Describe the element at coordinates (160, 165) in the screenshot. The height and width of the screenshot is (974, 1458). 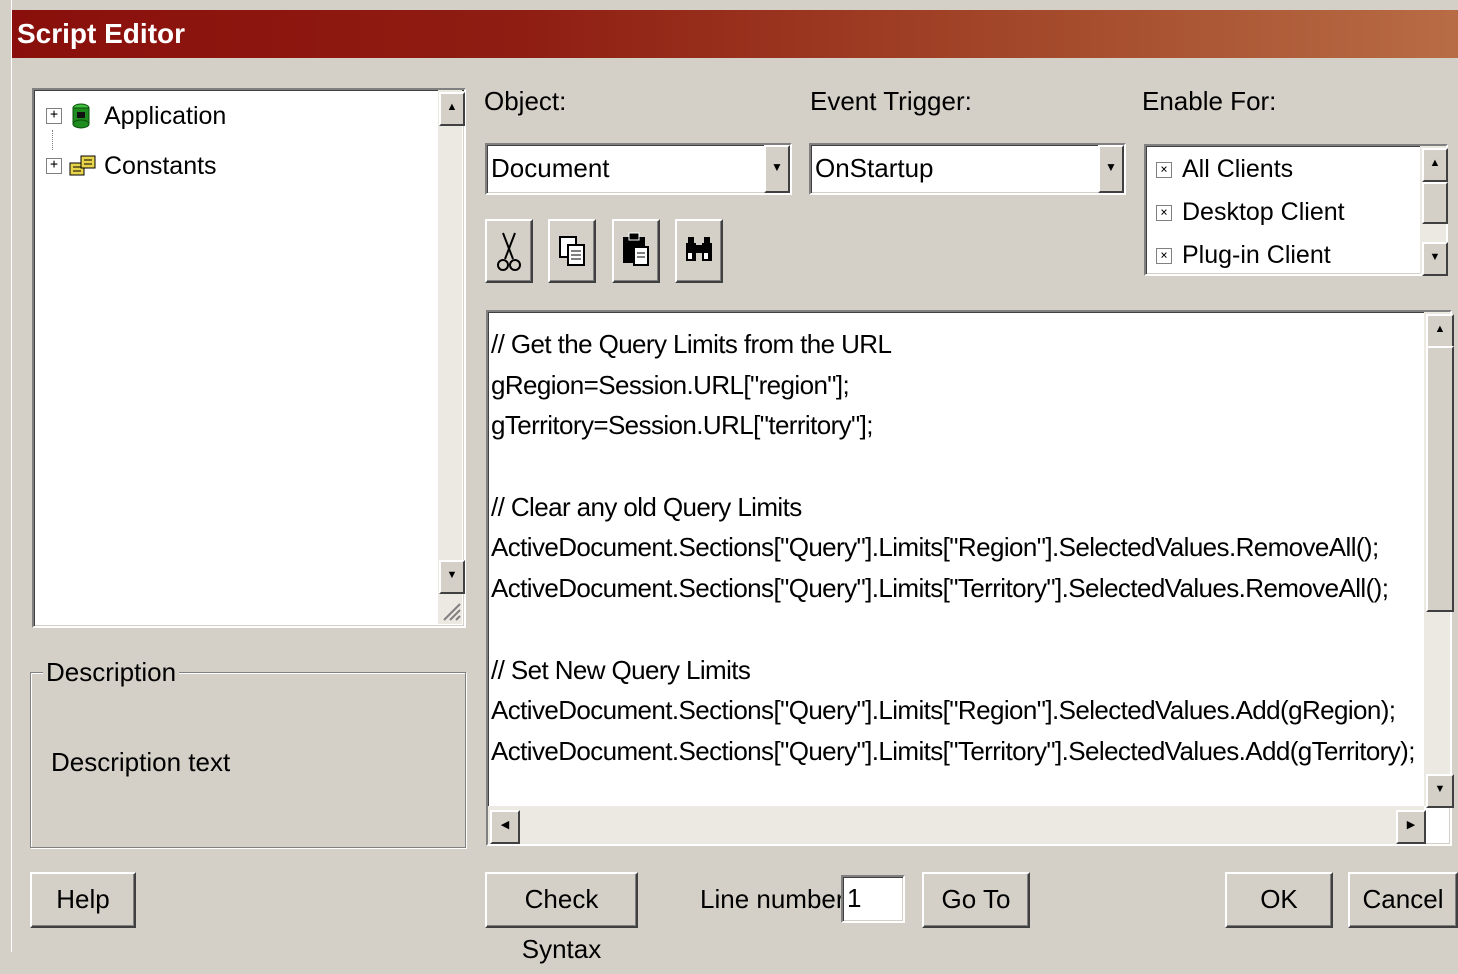
I see `tree-item-label: Constants` at that location.